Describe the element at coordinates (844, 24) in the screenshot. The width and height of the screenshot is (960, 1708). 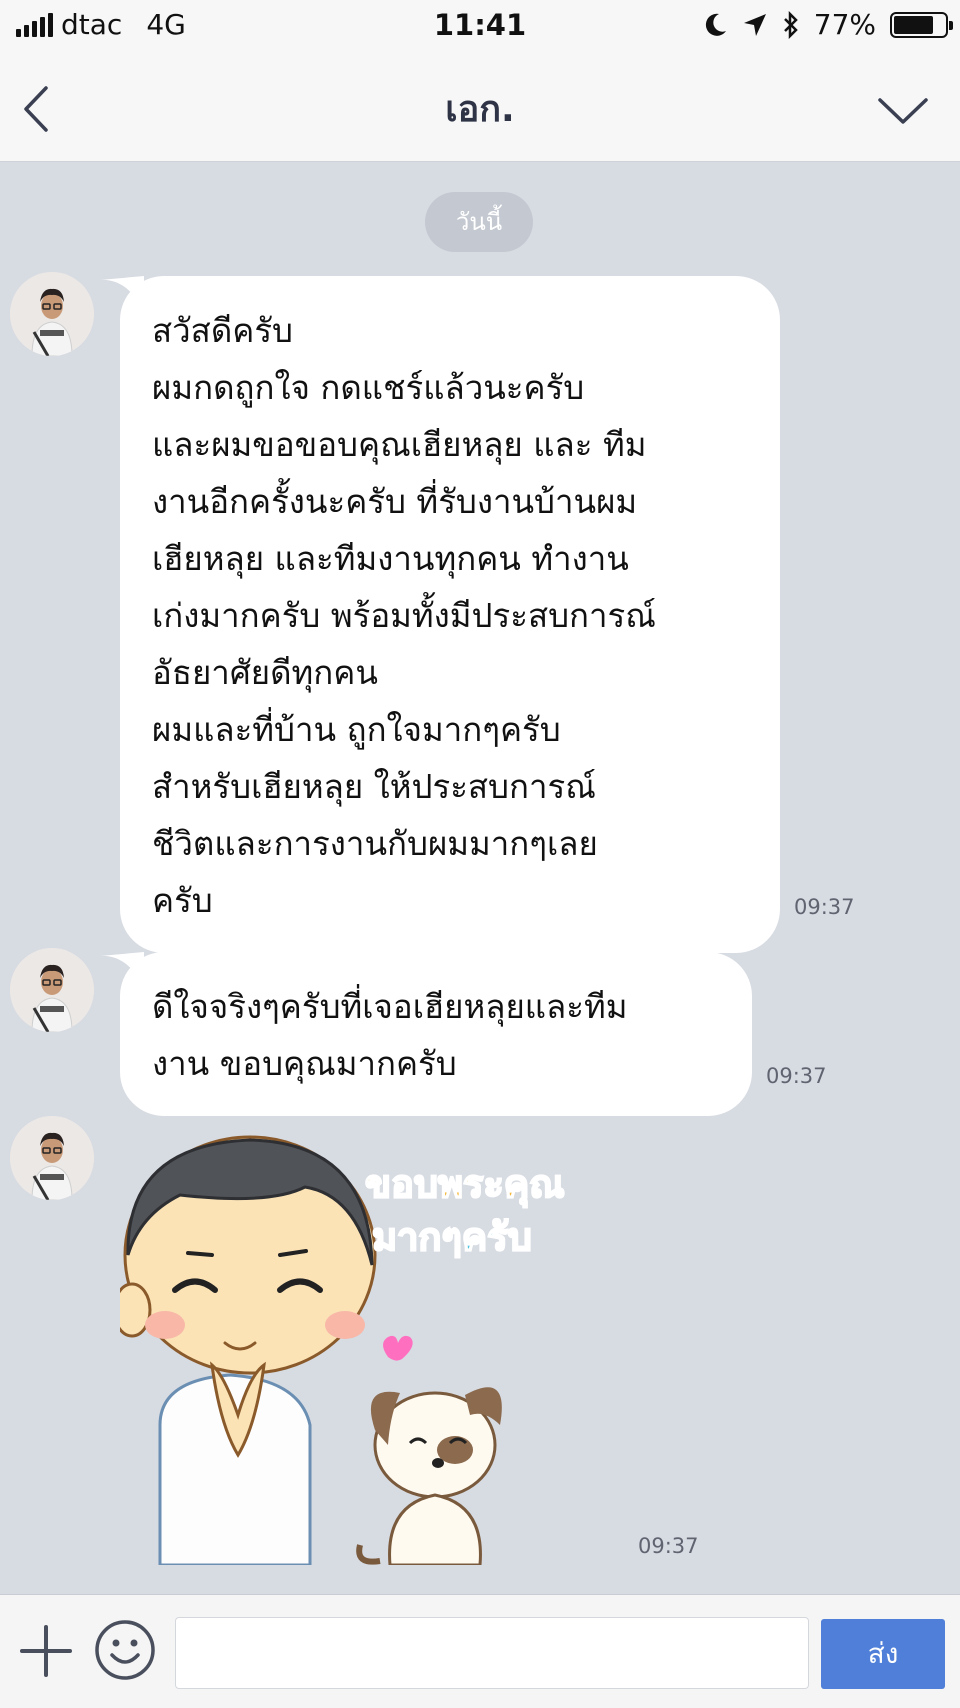
I see `battery-percent: 77%` at that location.